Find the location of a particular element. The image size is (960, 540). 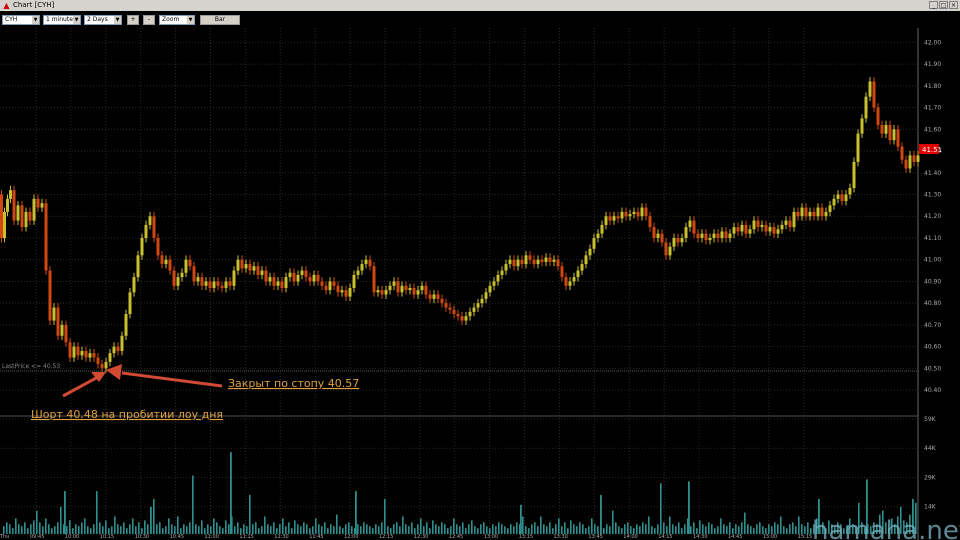

close-button: × is located at coordinates (953, 5).